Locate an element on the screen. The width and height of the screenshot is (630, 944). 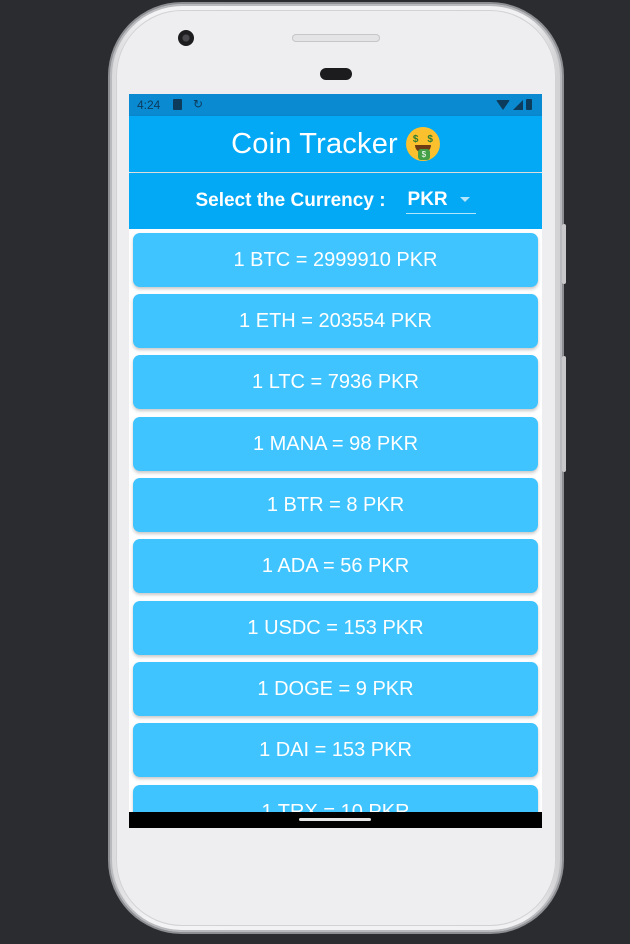
signal-icon is located at coordinates (518, 104).